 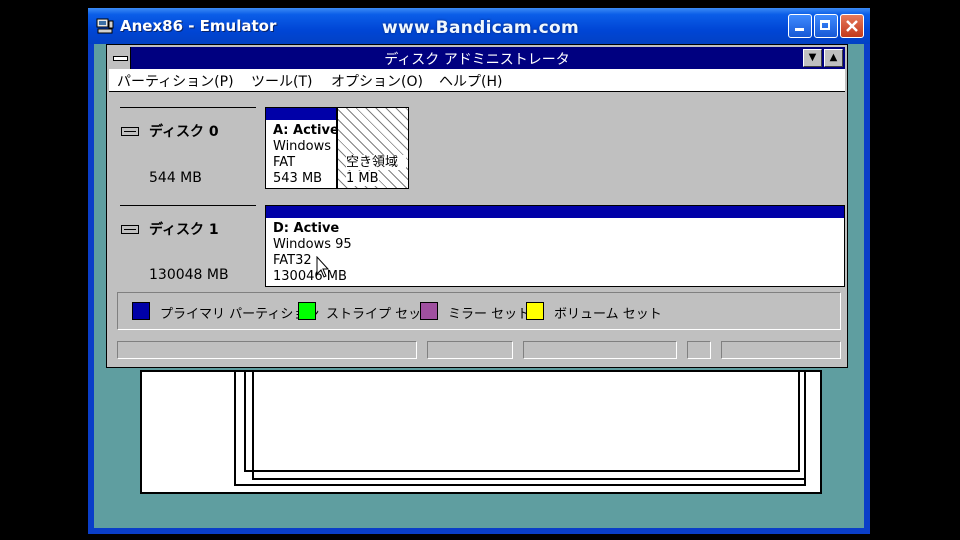 I want to click on maximize-button, so click(x=826, y=26).